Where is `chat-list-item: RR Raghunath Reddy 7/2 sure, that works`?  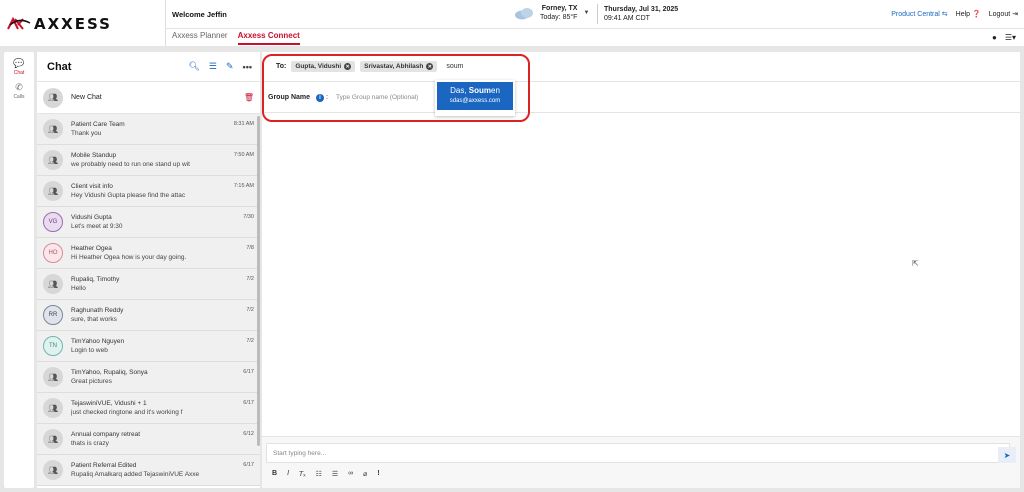 chat-list-item: RR Raghunath Reddy 7/2 sure, that works is located at coordinates (148, 315).